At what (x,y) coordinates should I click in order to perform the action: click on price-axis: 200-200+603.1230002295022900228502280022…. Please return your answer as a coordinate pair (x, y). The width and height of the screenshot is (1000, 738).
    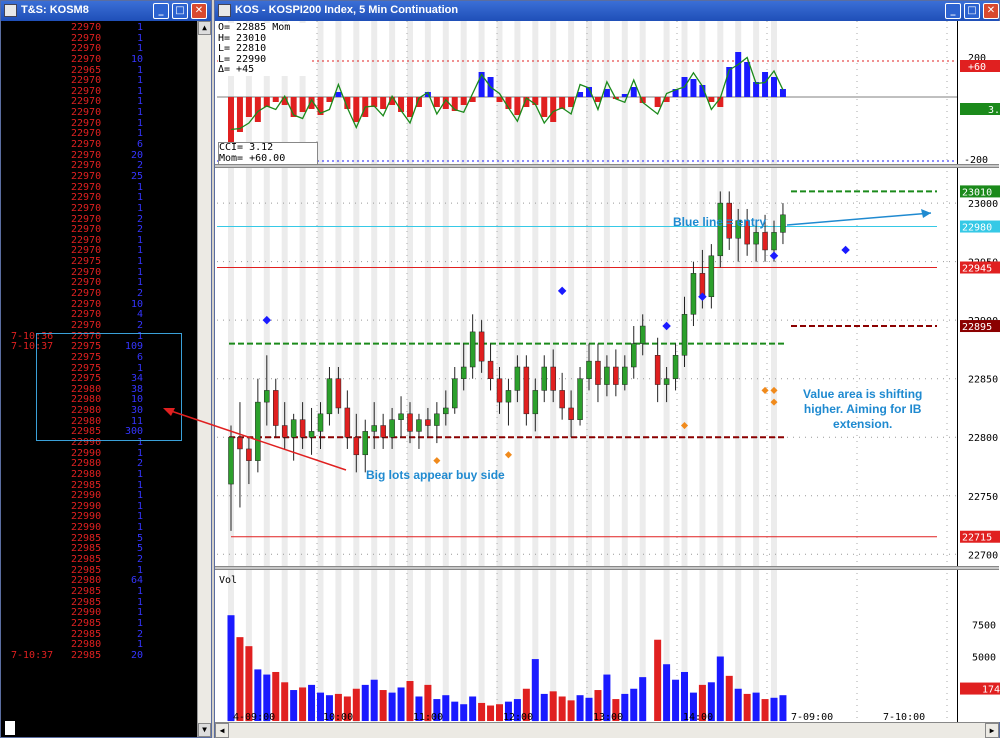
    Looking at the image, I should click on (978, 371).